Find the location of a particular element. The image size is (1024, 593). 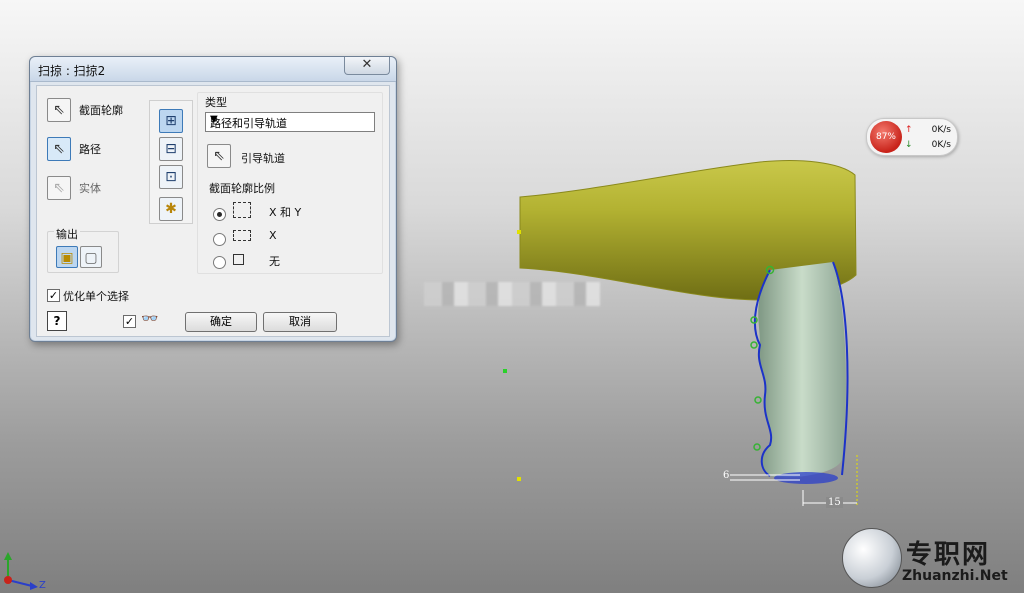

optimize-checkbox: ✓ is located at coordinates (53, 295).